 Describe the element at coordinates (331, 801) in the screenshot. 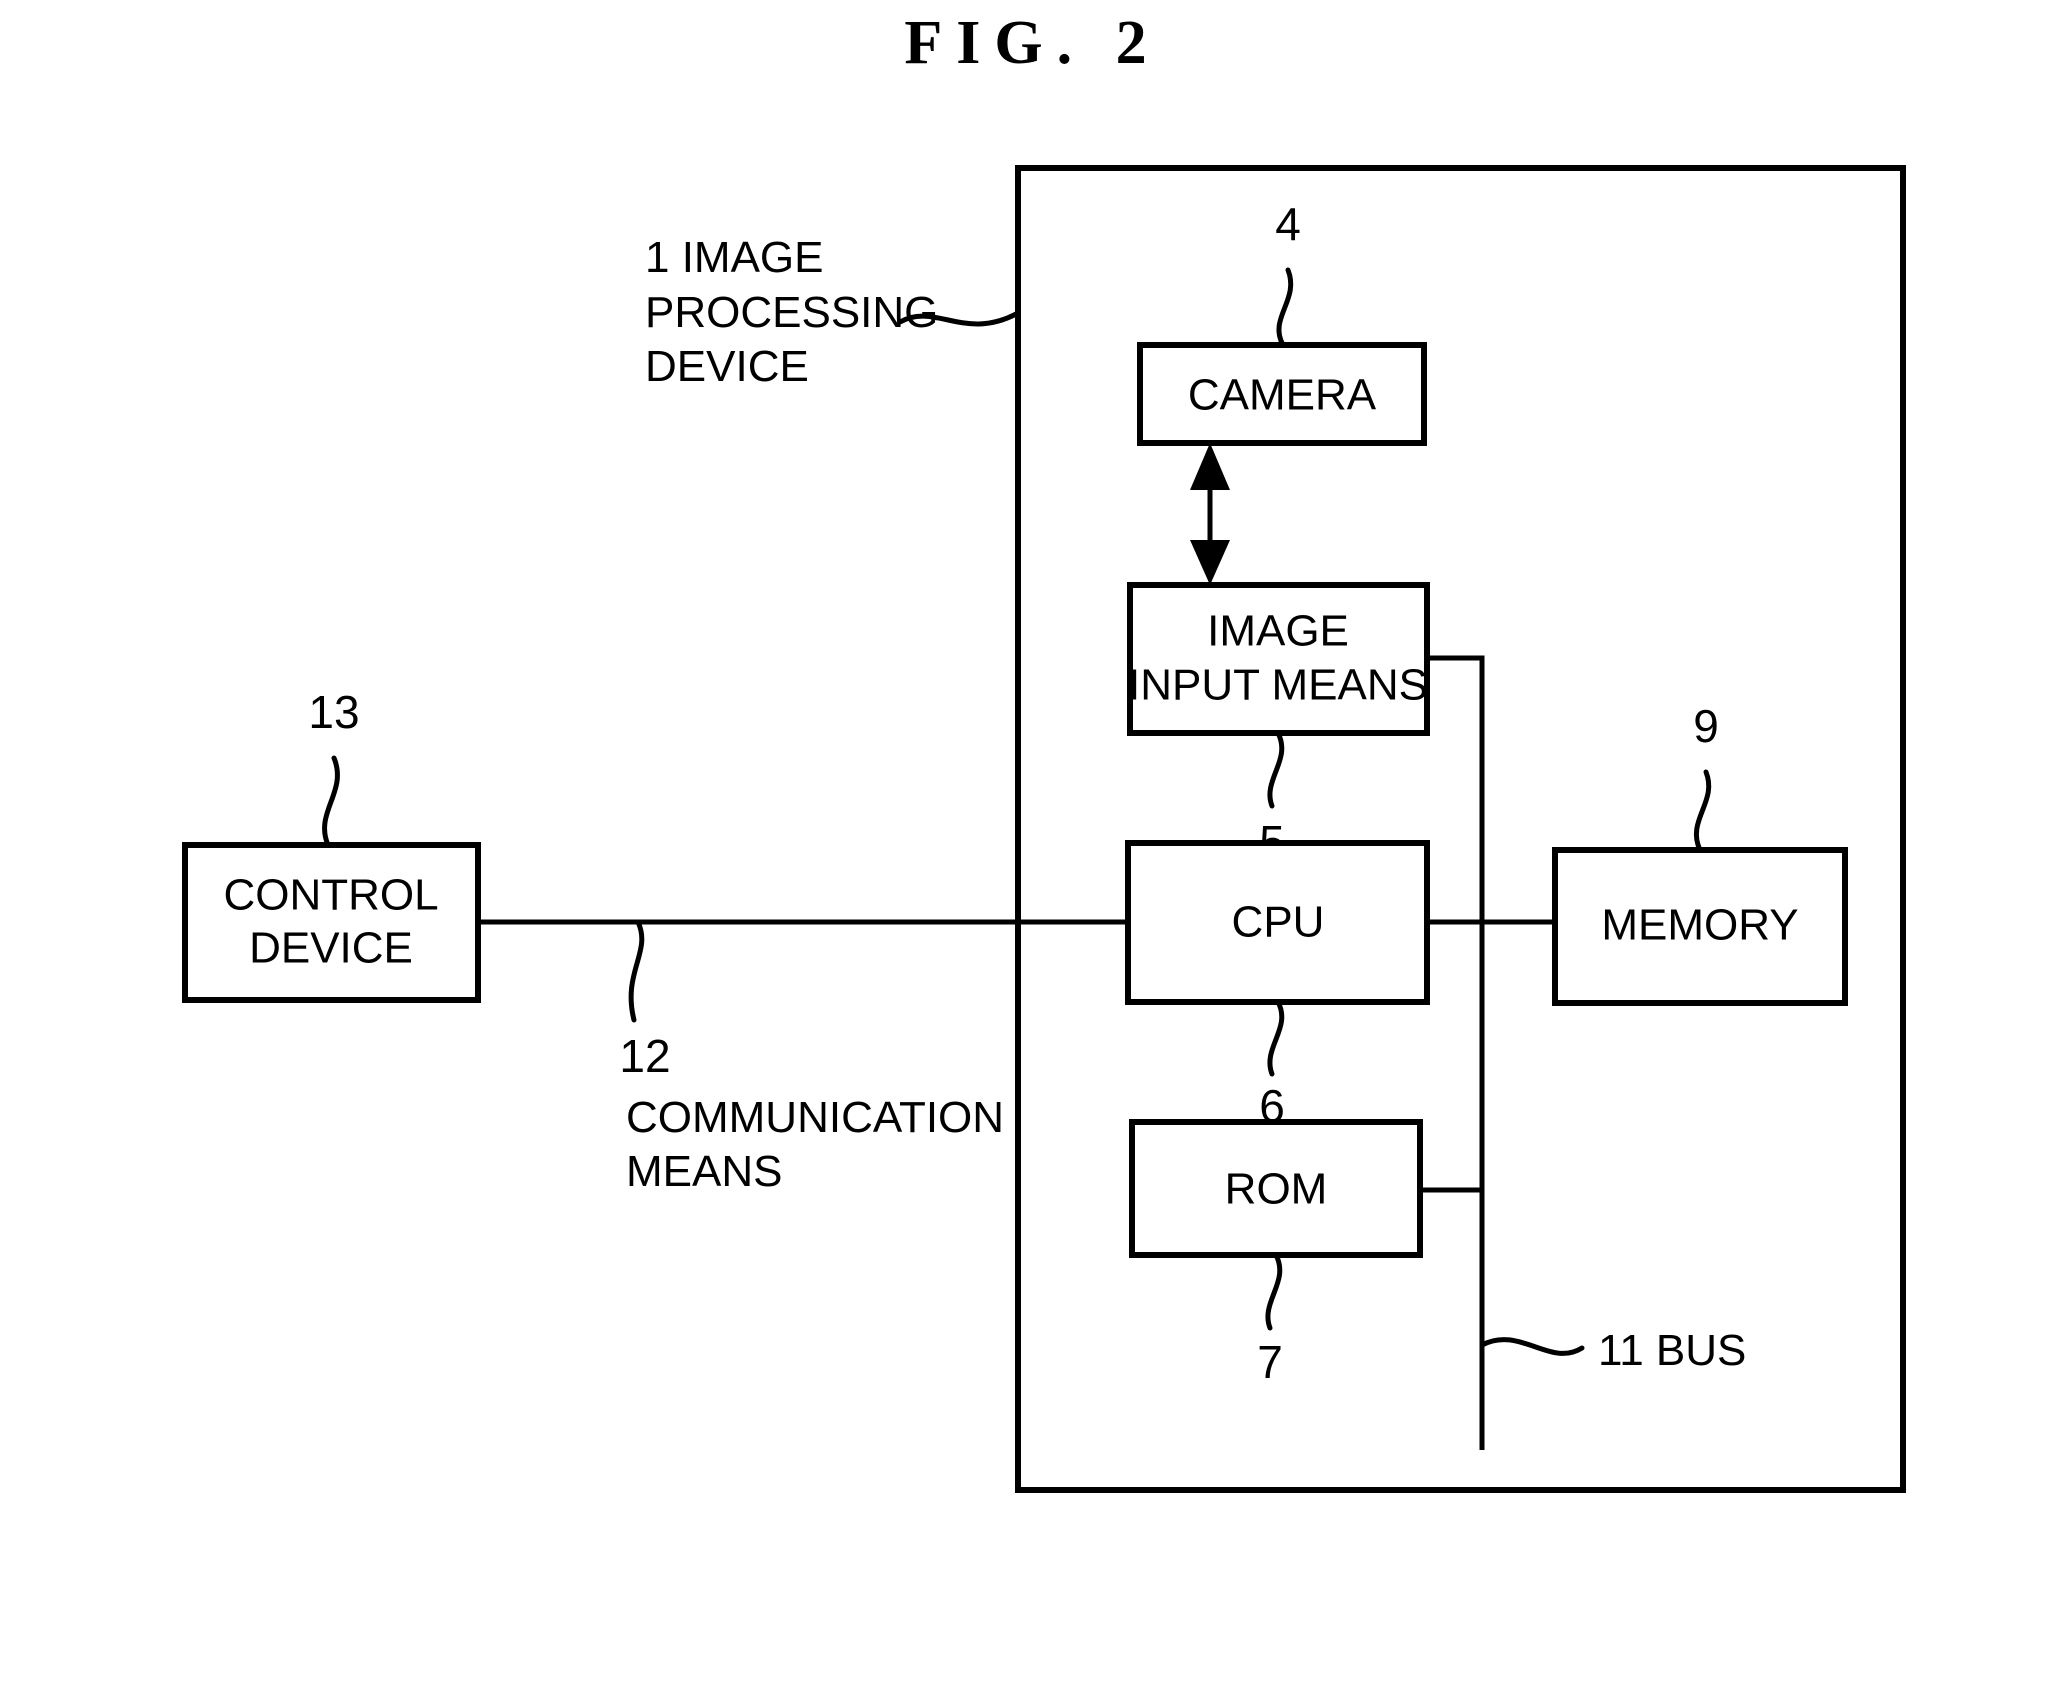

I see `leader-line-control-device` at that location.